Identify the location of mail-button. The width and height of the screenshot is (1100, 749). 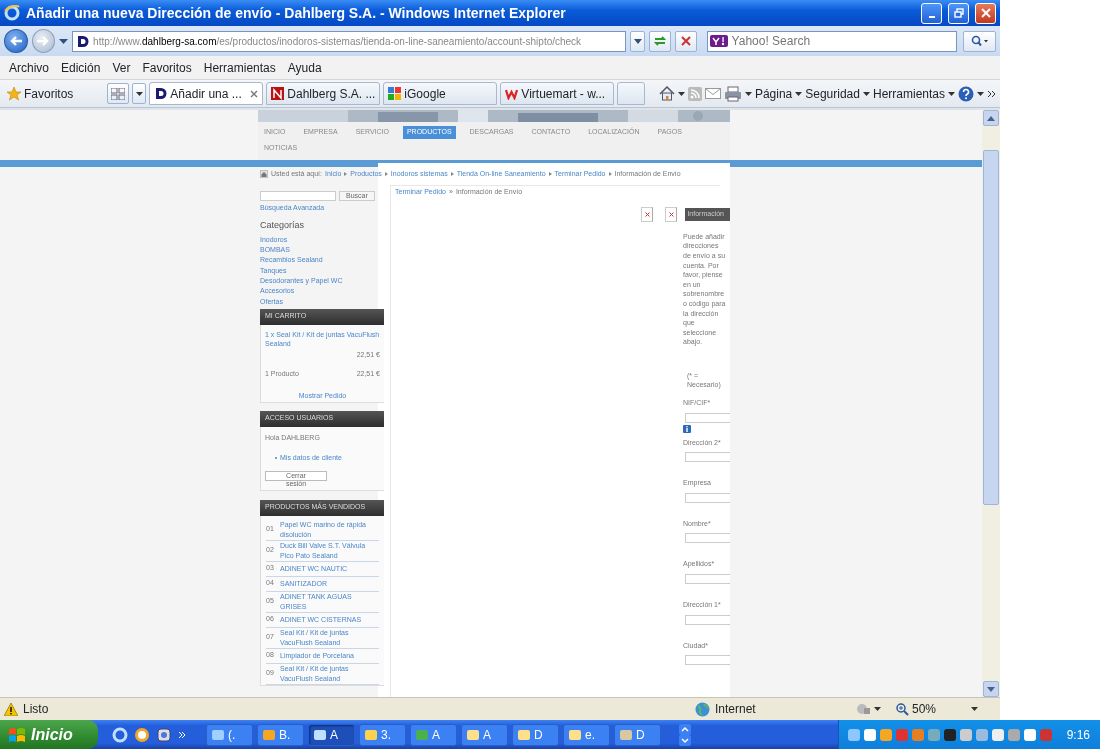
(712, 93).